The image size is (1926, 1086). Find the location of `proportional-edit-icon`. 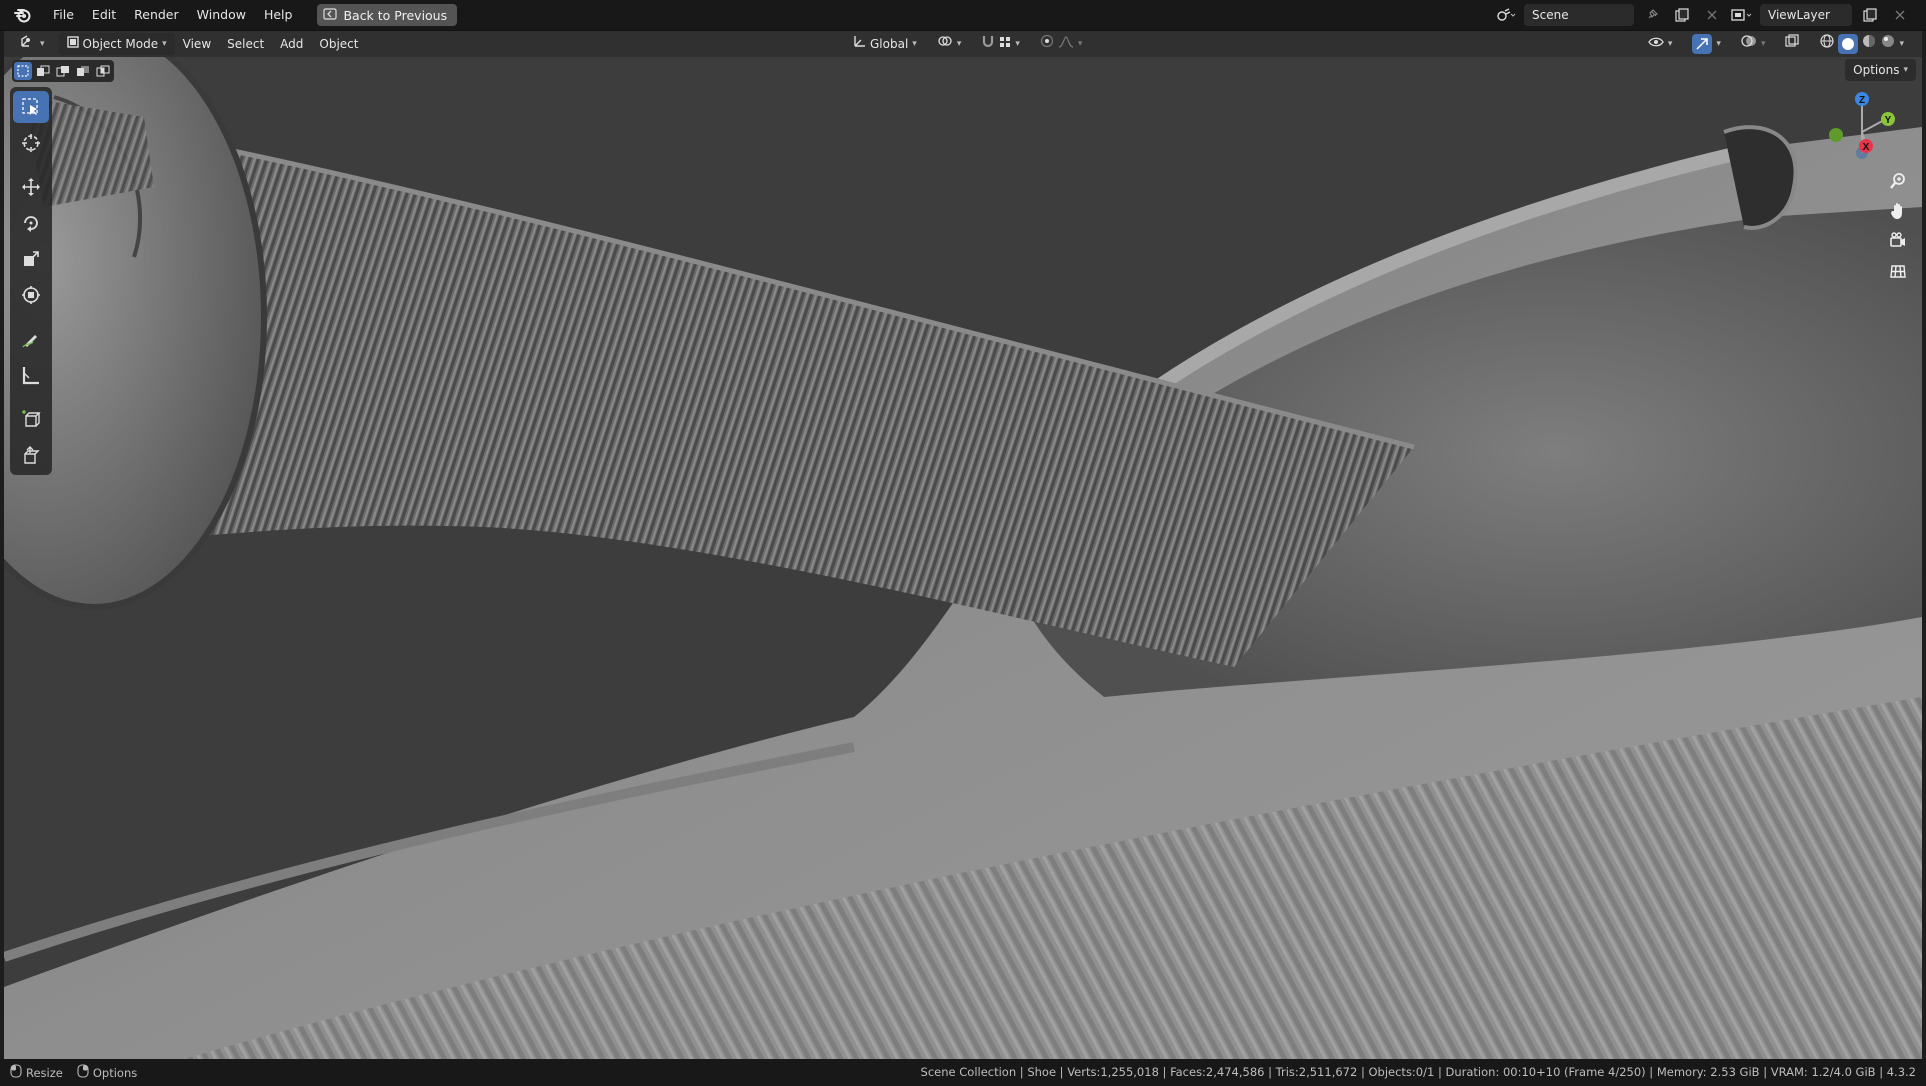

proportional-edit-icon is located at coordinates (1047, 44).